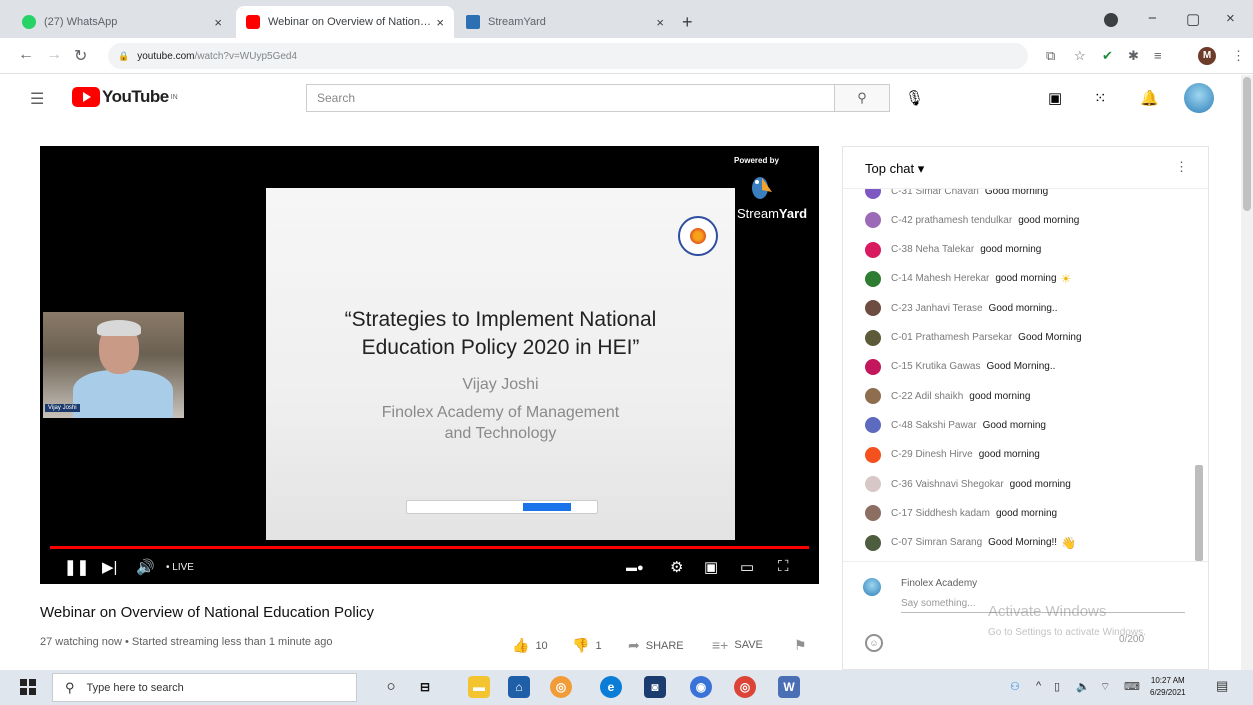  Describe the element at coordinates (425, 687) in the screenshot. I see `task-view-icon: ⊟` at that location.